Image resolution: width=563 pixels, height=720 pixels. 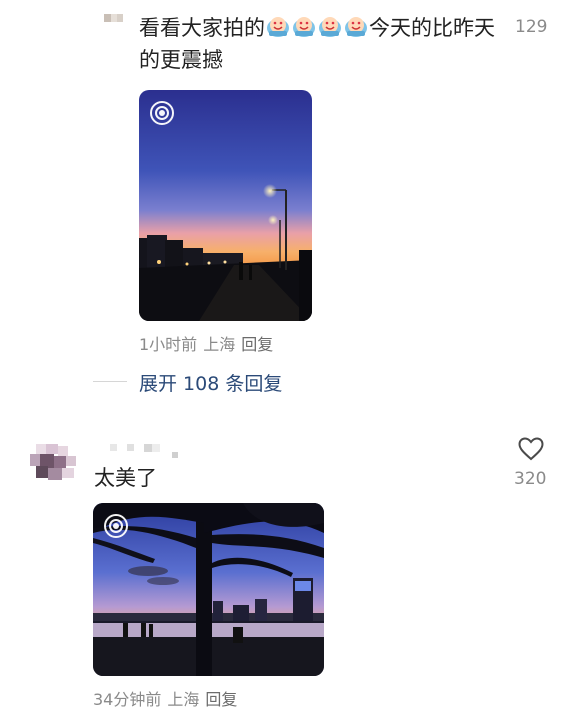 I want to click on comment-text-line-1: 看看大家拍的 今天的比昨天, so click(x=317, y=28).